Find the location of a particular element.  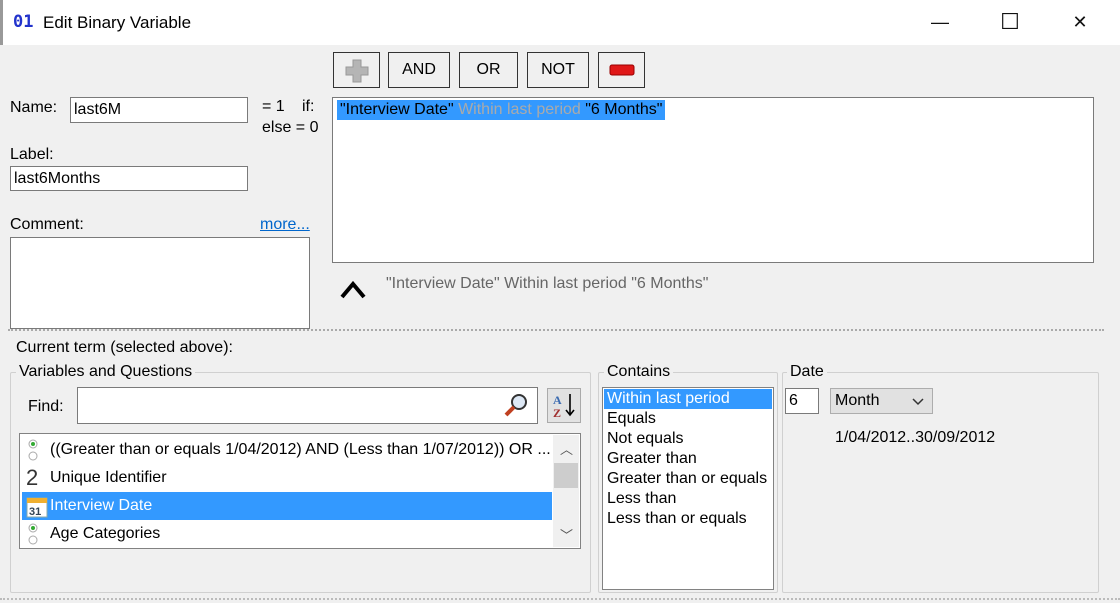

scroll-down-icon: ﹀ is located at coordinates (566, 534).